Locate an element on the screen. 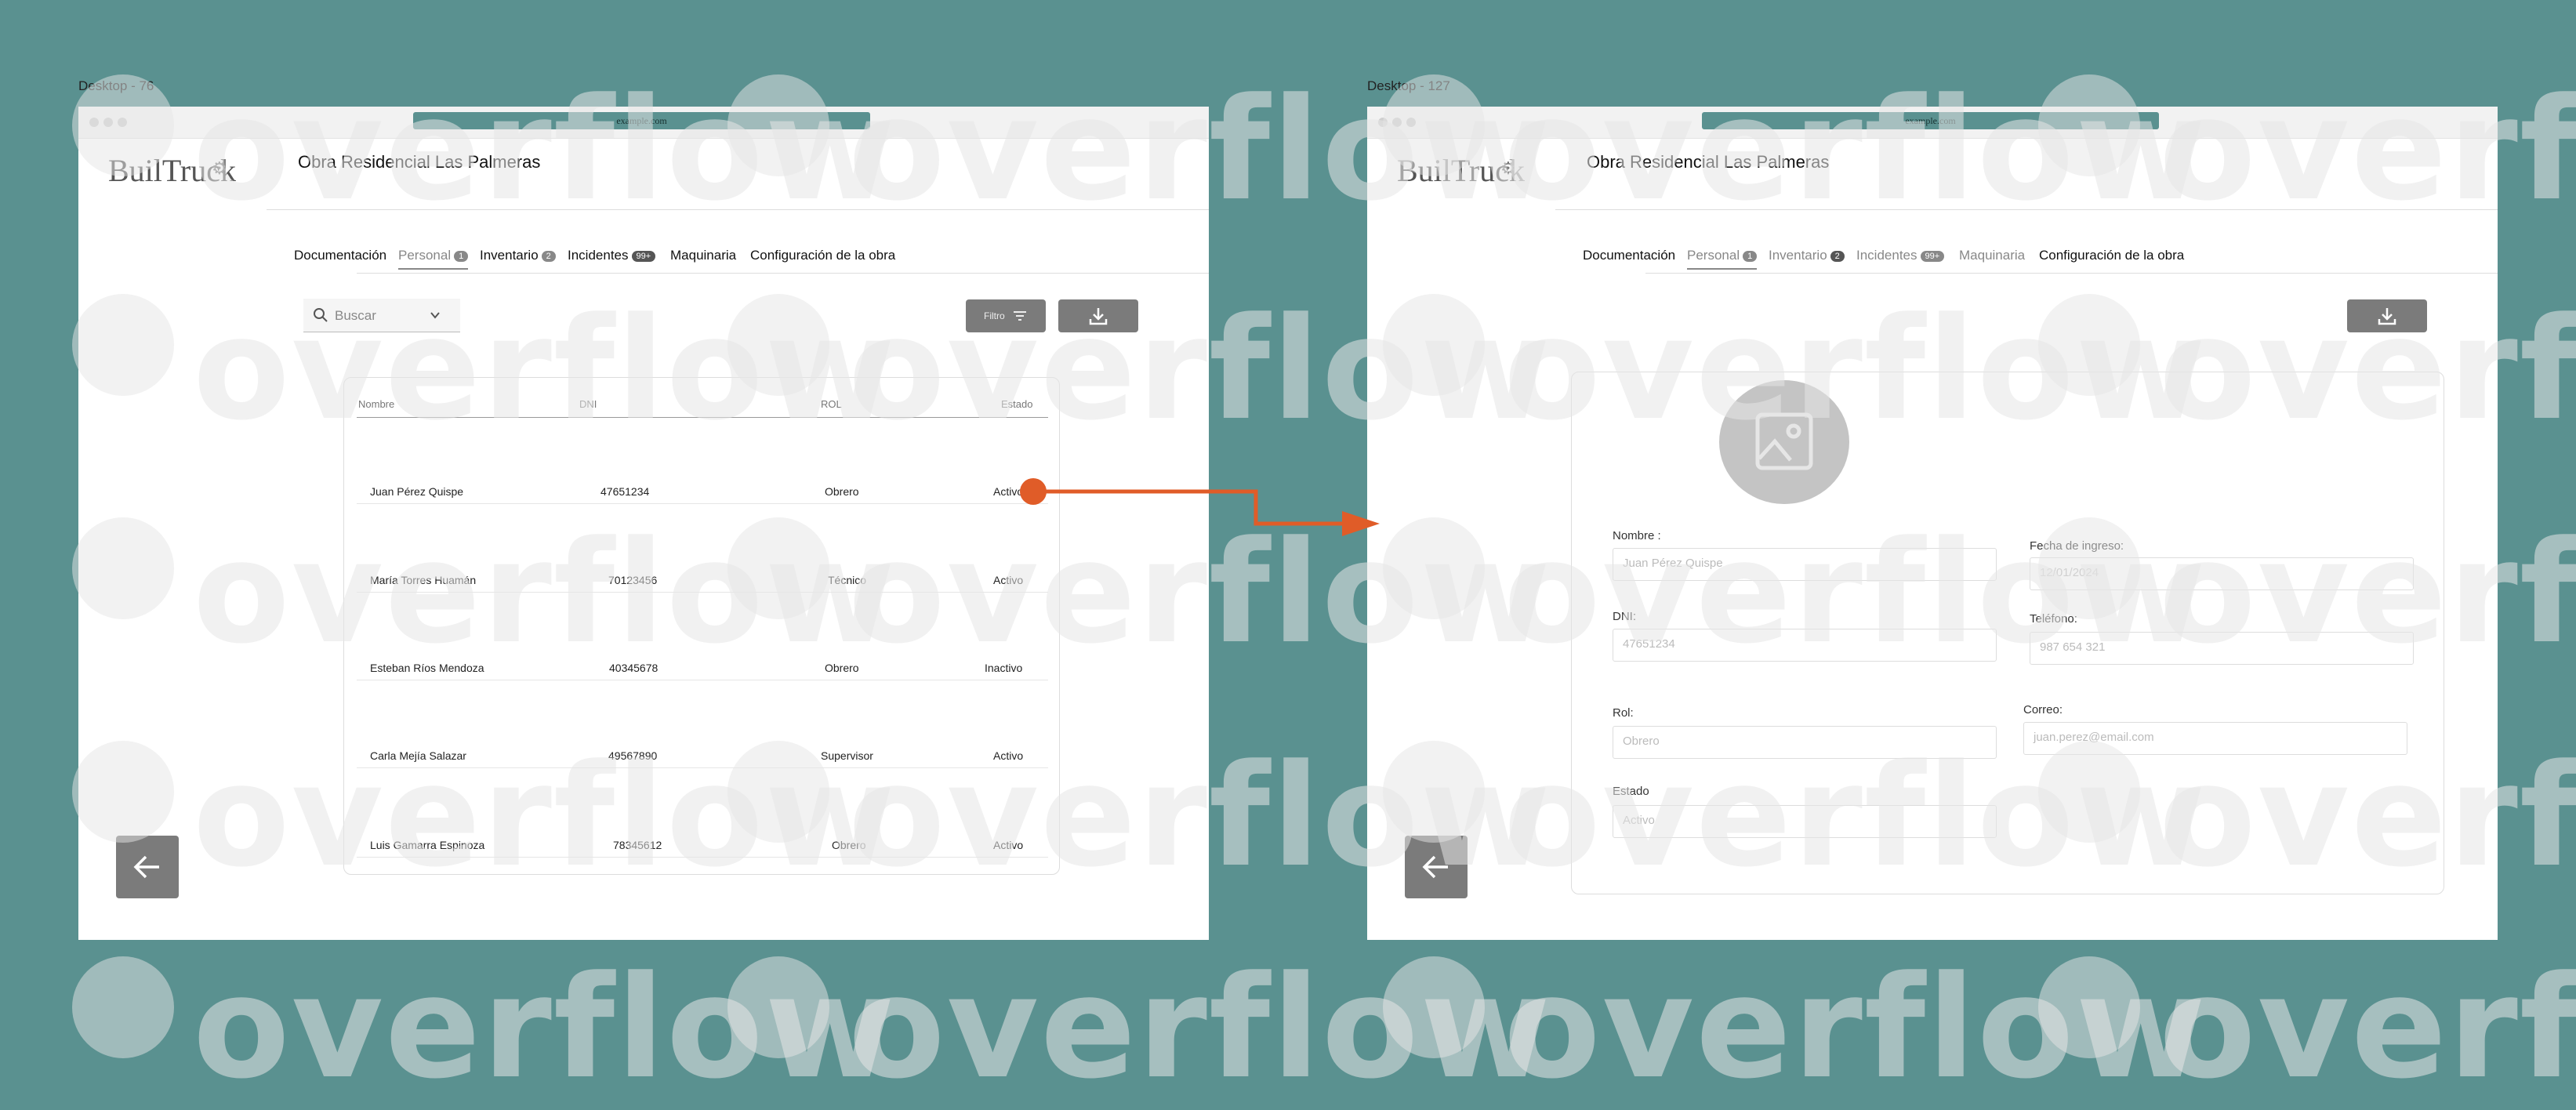 The image size is (2576, 1110). prototype-connector is located at coordinates (1200, 507).